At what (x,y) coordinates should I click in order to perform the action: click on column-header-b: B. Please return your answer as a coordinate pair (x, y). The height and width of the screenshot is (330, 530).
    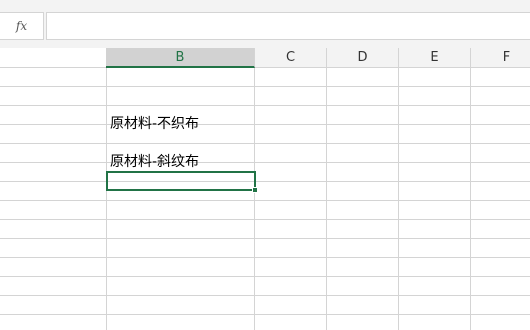
    Looking at the image, I should click on (180, 58).